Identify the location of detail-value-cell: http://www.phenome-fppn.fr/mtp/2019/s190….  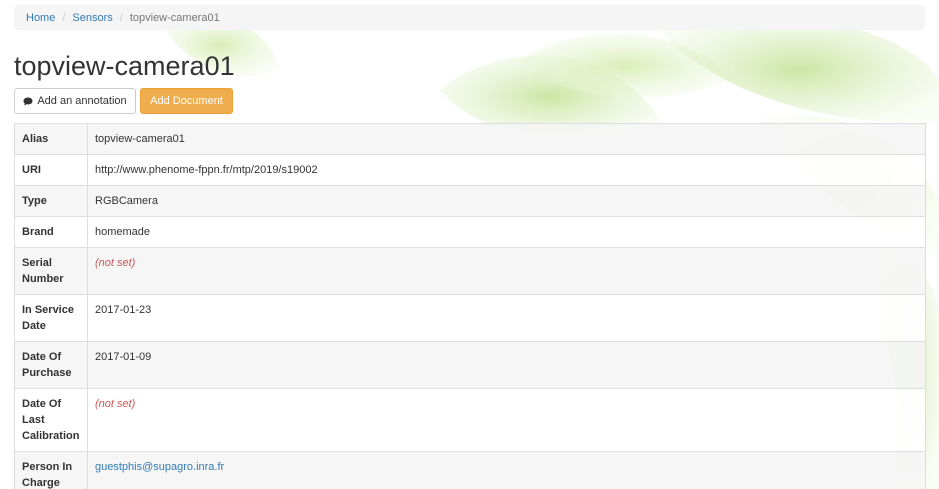
(506, 170).